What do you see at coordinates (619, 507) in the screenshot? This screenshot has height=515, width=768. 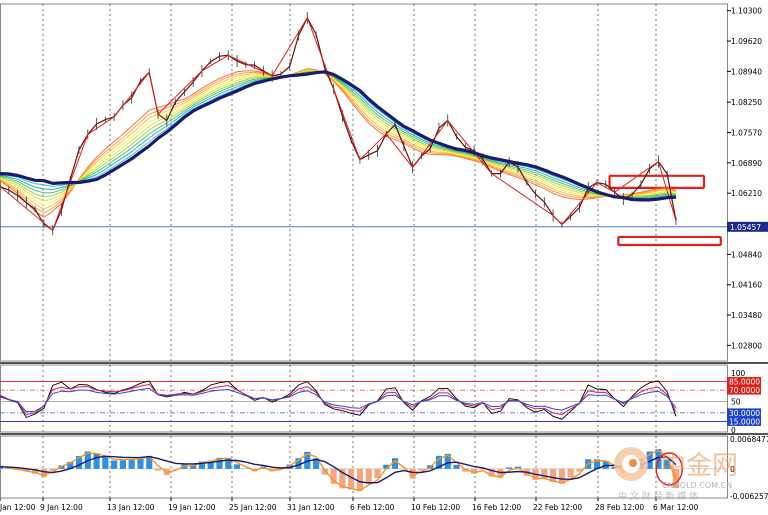 I see `x-tick-label: 28 Feb 12:00` at bounding box center [619, 507].